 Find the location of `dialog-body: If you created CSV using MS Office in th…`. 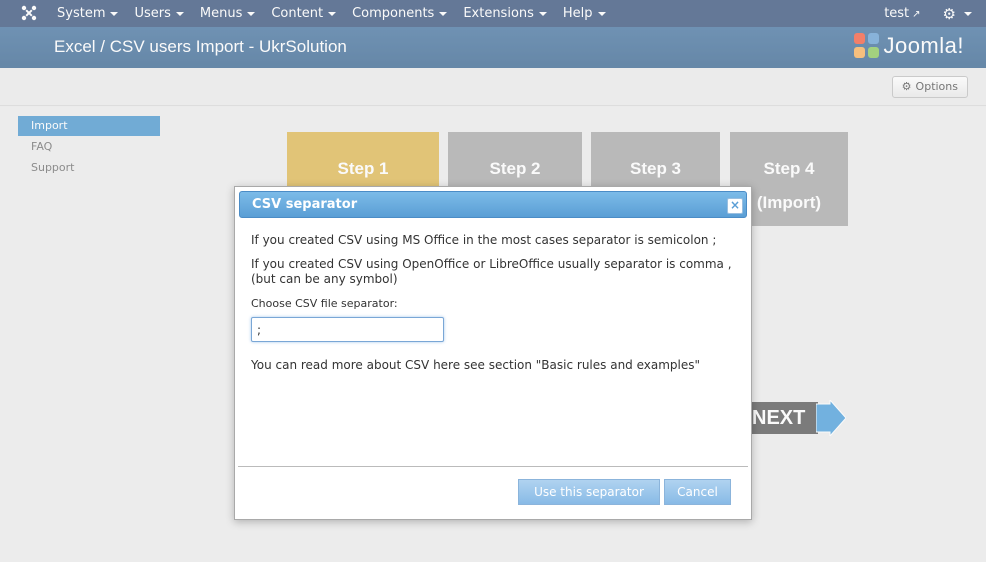

dialog-body: If you created CSV using MS Office in th… is located at coordinates (496, 307).